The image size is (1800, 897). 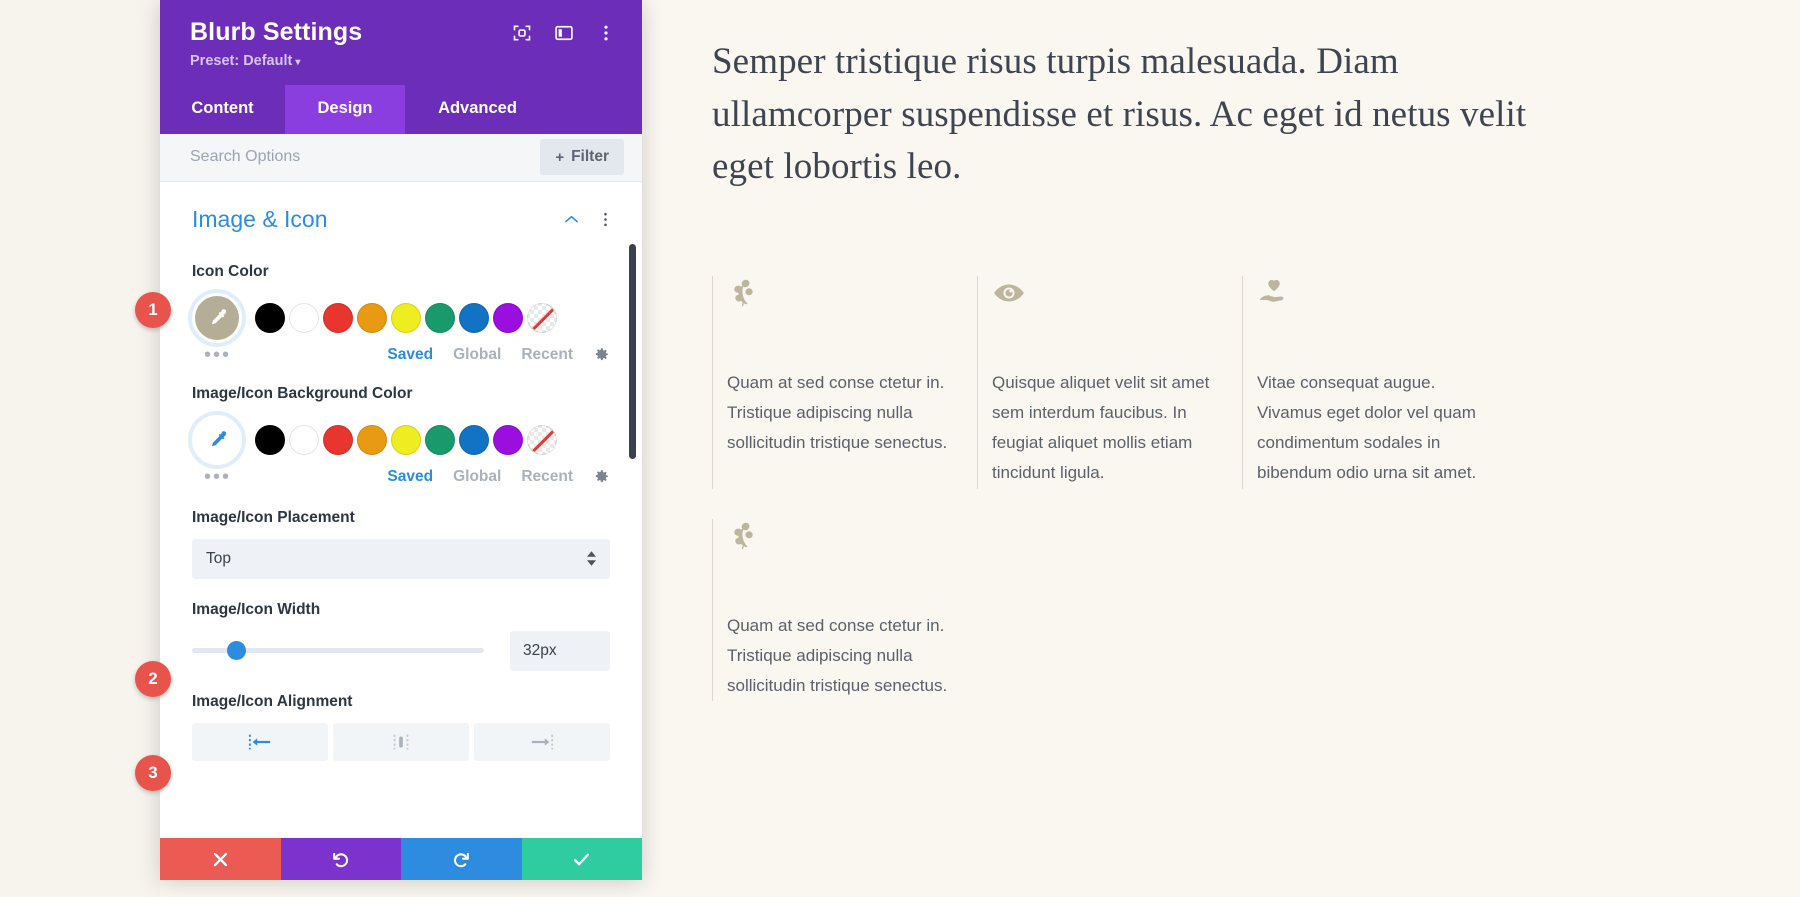 I want to click on icon-color-current-swatch, so click(x=217, y=317).